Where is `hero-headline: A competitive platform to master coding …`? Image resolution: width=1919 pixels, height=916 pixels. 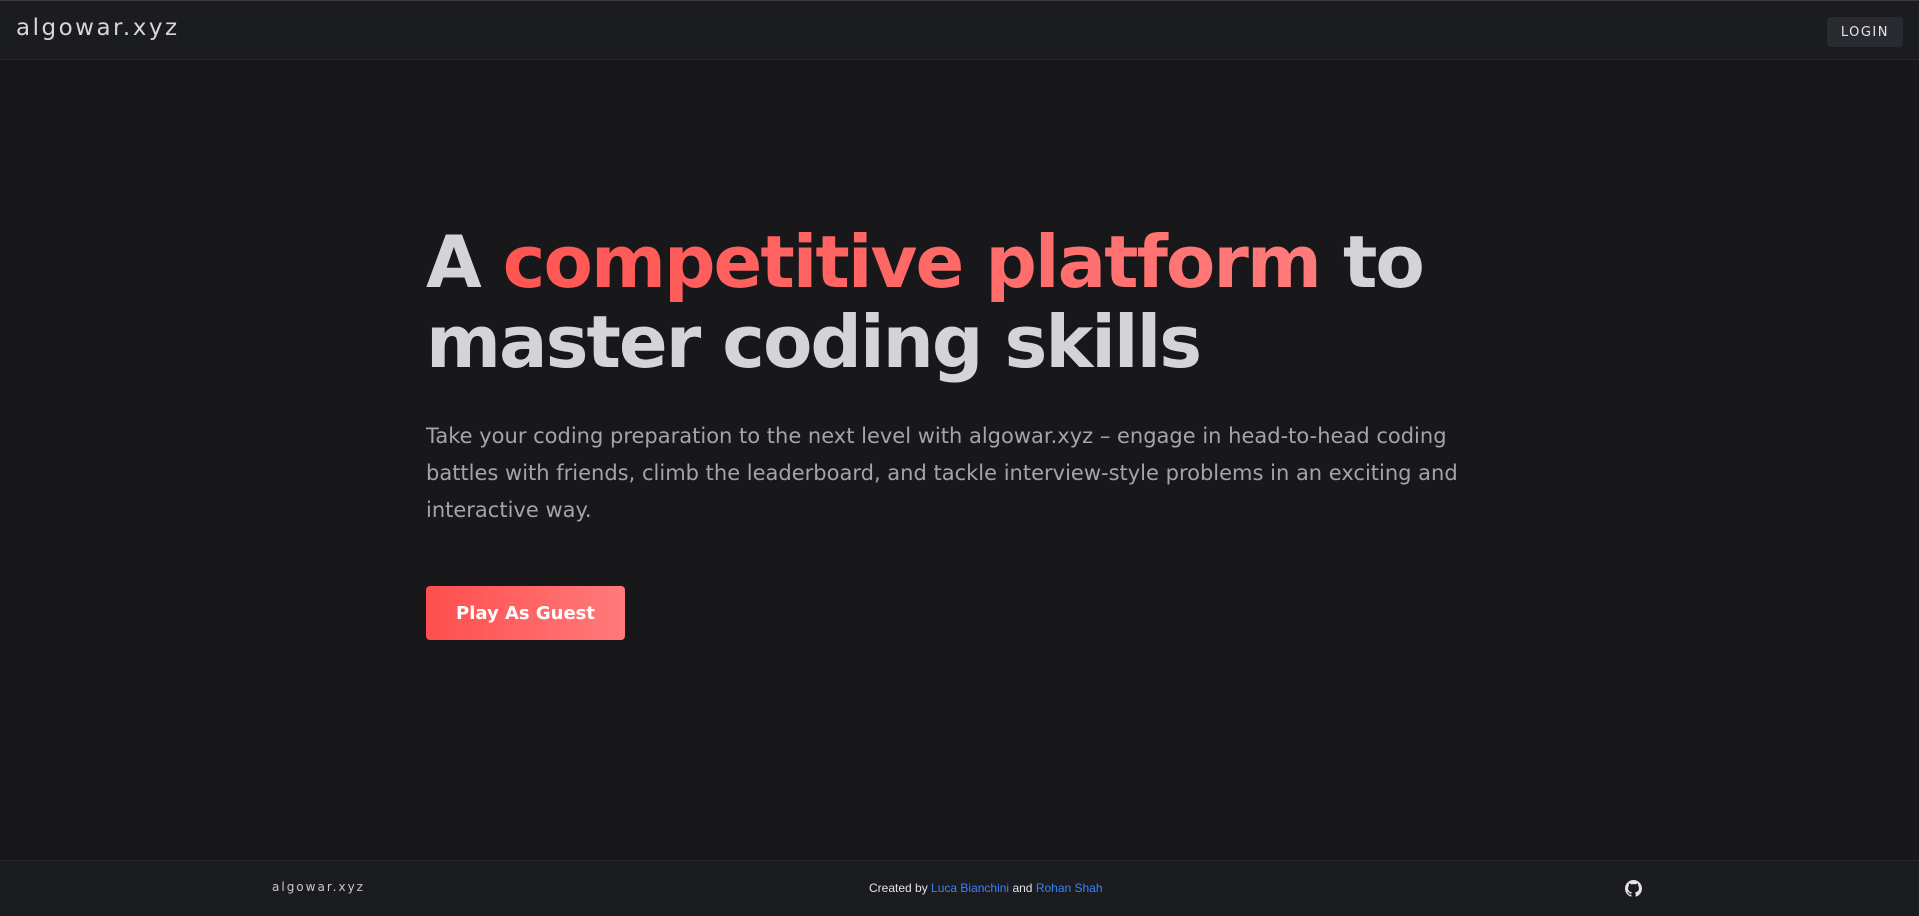
hero-headline: A competitive platform to master coding … is located at coordinates (976, 302).